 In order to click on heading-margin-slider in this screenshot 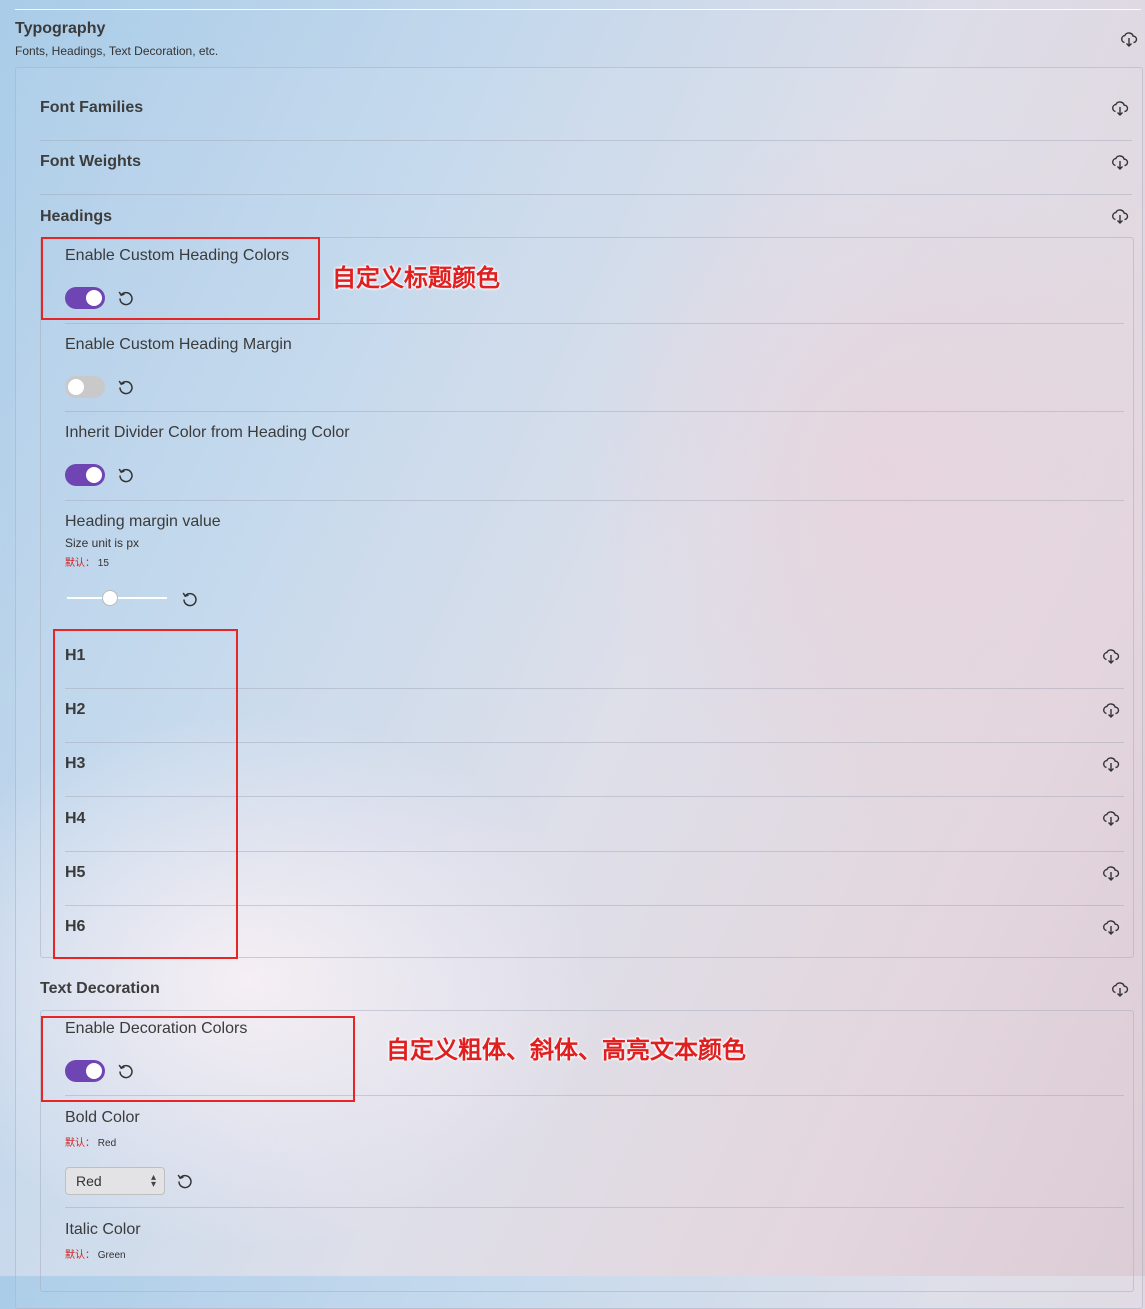, I will do `click(117, 598)`.